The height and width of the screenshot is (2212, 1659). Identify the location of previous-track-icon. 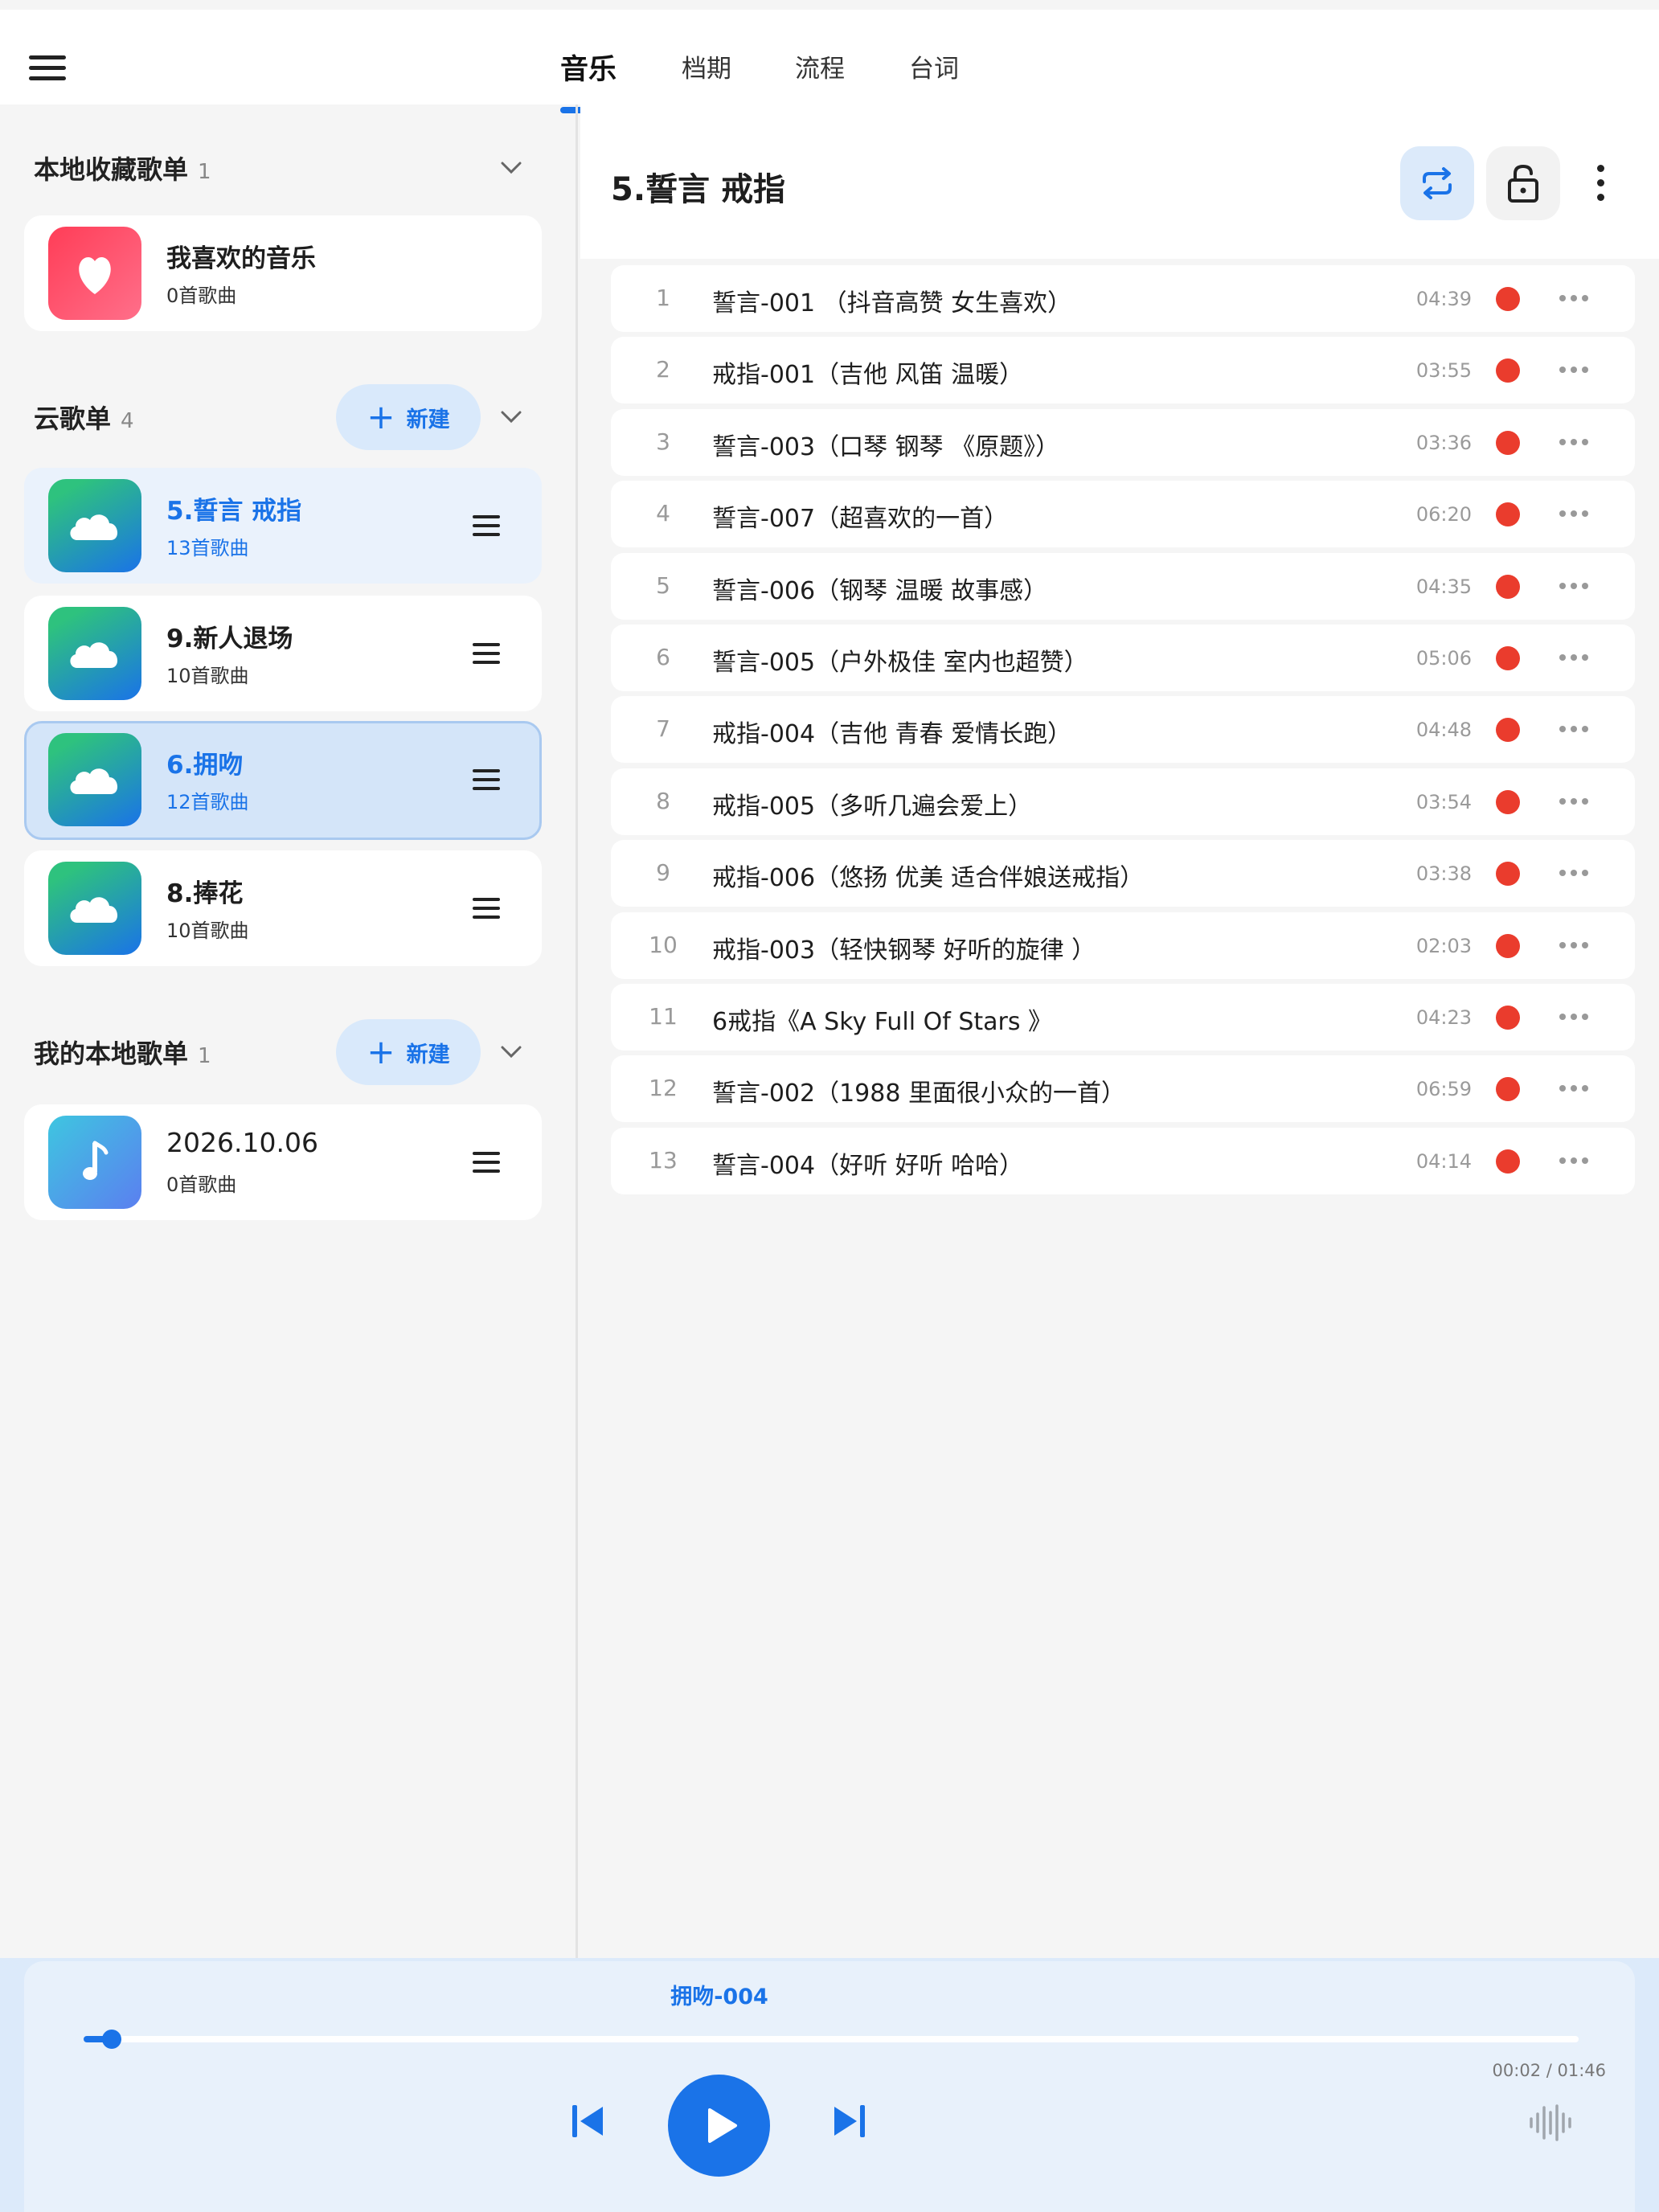
(587, 2121).